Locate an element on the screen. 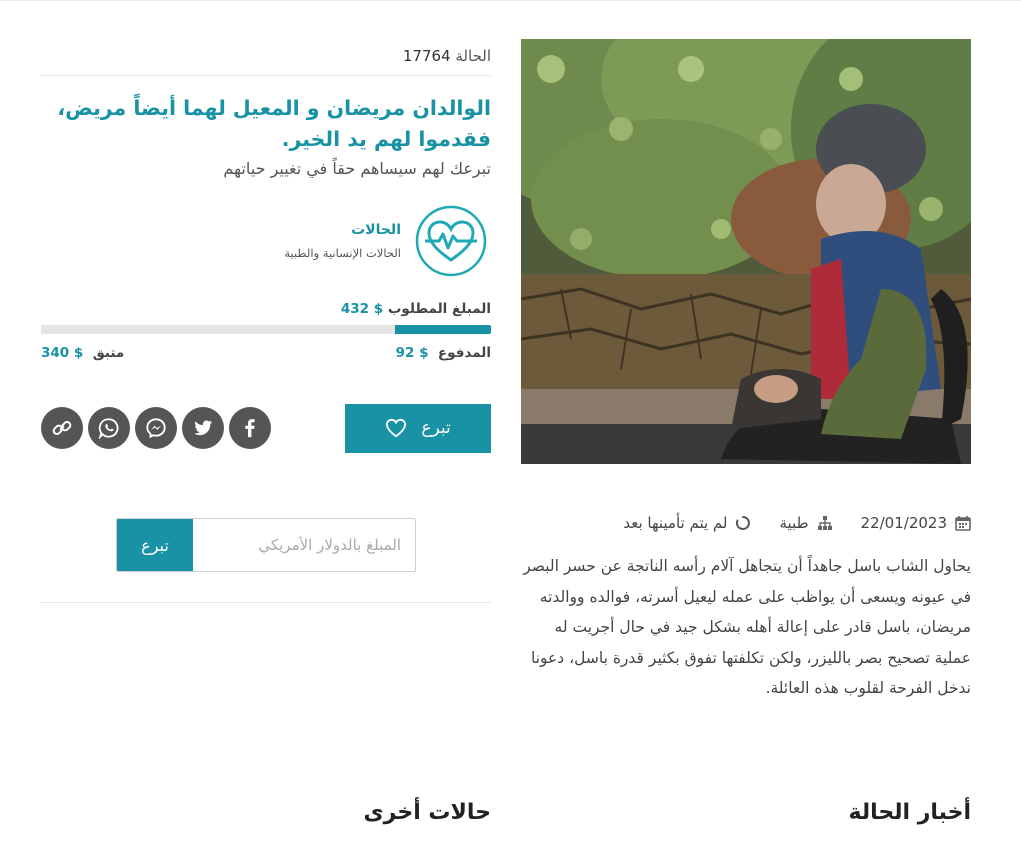  case-number-label: الحالة is located at coordinates (473, 56).